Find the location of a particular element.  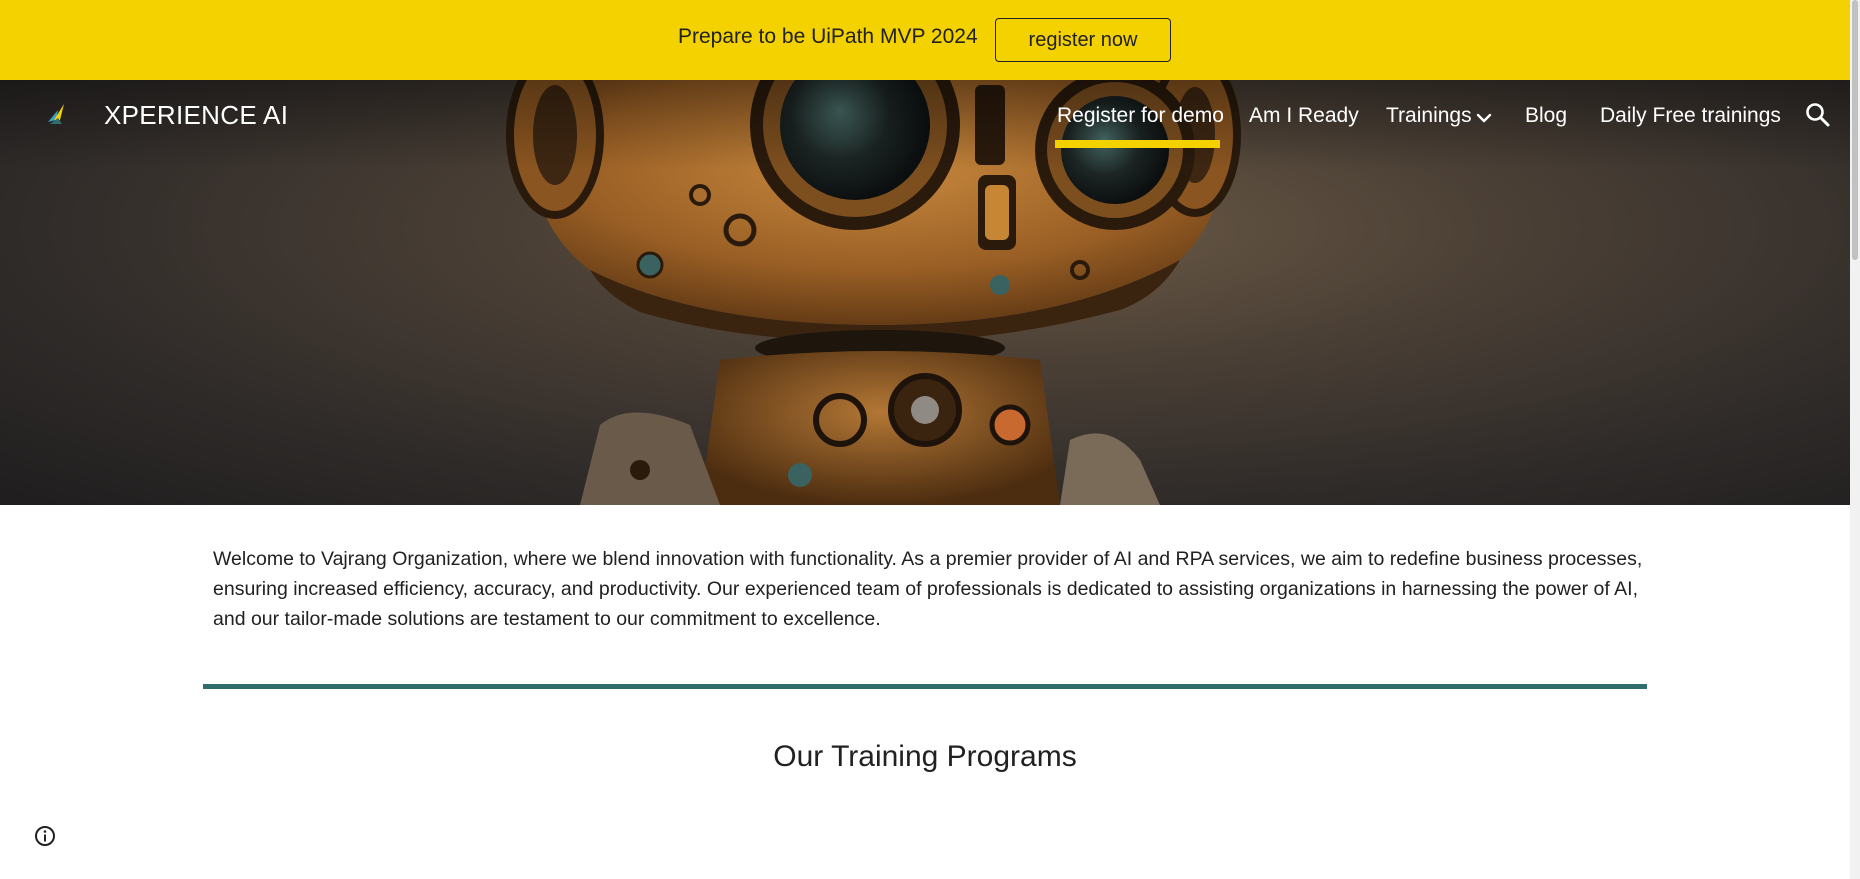

active-nav-underline is located at coordinates (1137, 144).